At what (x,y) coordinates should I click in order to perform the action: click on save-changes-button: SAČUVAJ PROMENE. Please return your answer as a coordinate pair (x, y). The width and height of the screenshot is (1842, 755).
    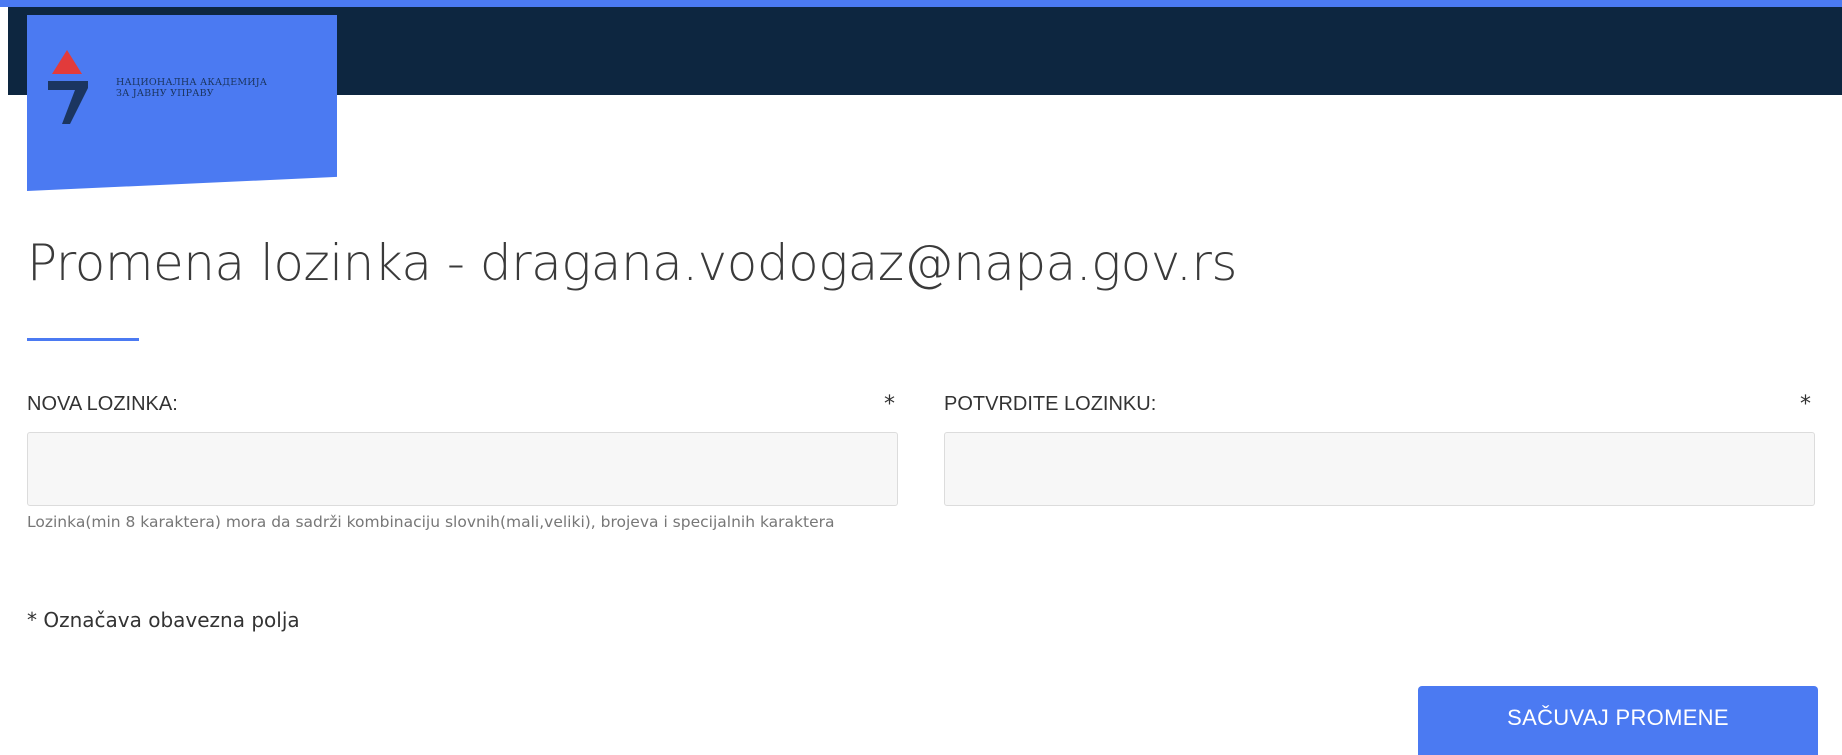
    Looking at the image, I should click on (1618, 720).